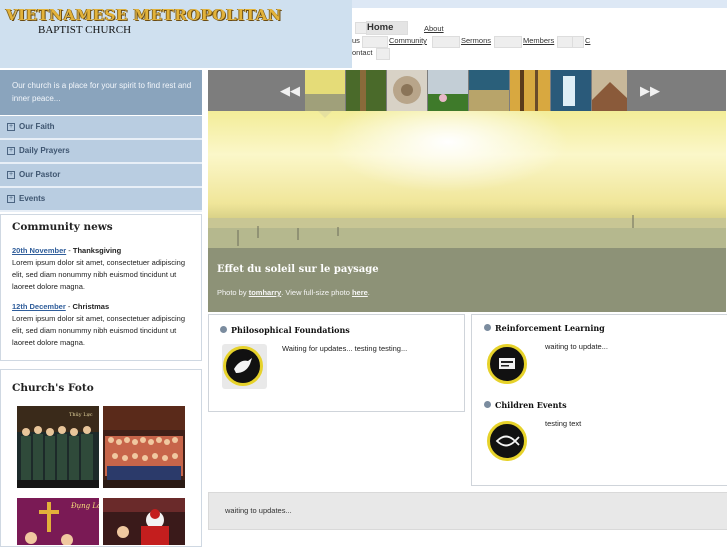 Image resolution: width=727 pixels, height=547 pixels. I want to click on reinforcement-learning-title: Reinforcement Learning, so click(550, 328).